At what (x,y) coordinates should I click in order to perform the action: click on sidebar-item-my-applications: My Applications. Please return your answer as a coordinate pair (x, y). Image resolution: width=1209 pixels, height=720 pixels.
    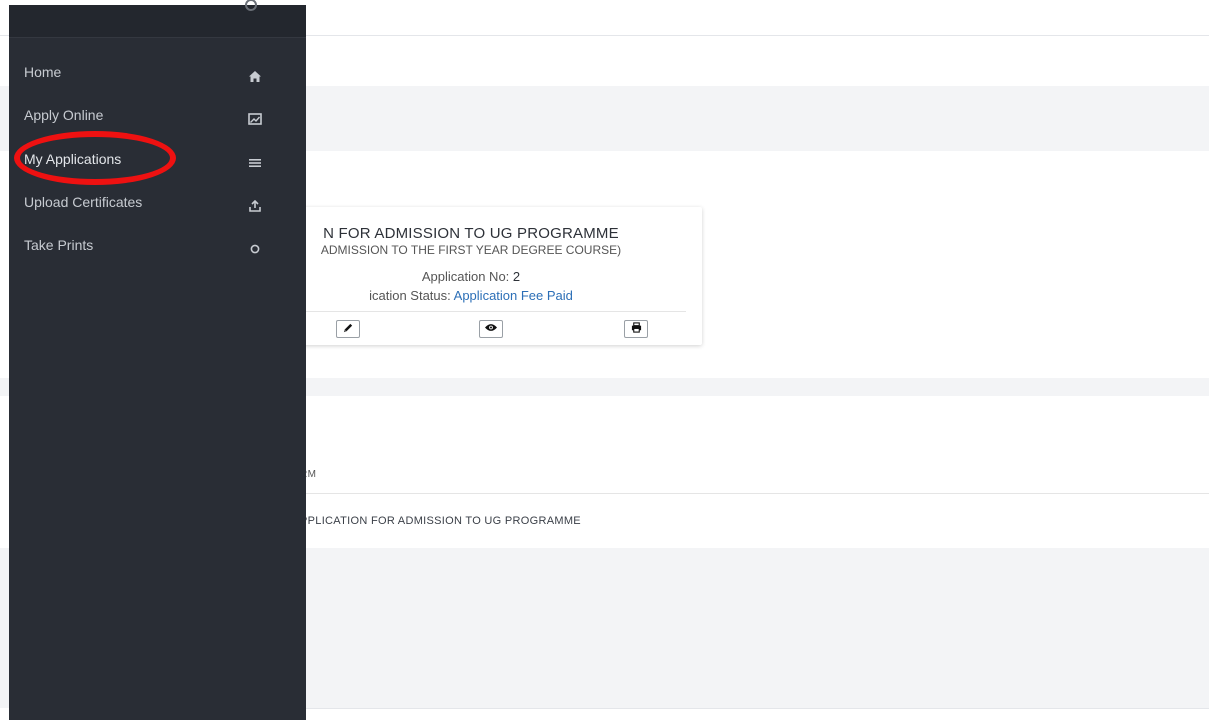
    Looking at the image, I should click on (157, 163).